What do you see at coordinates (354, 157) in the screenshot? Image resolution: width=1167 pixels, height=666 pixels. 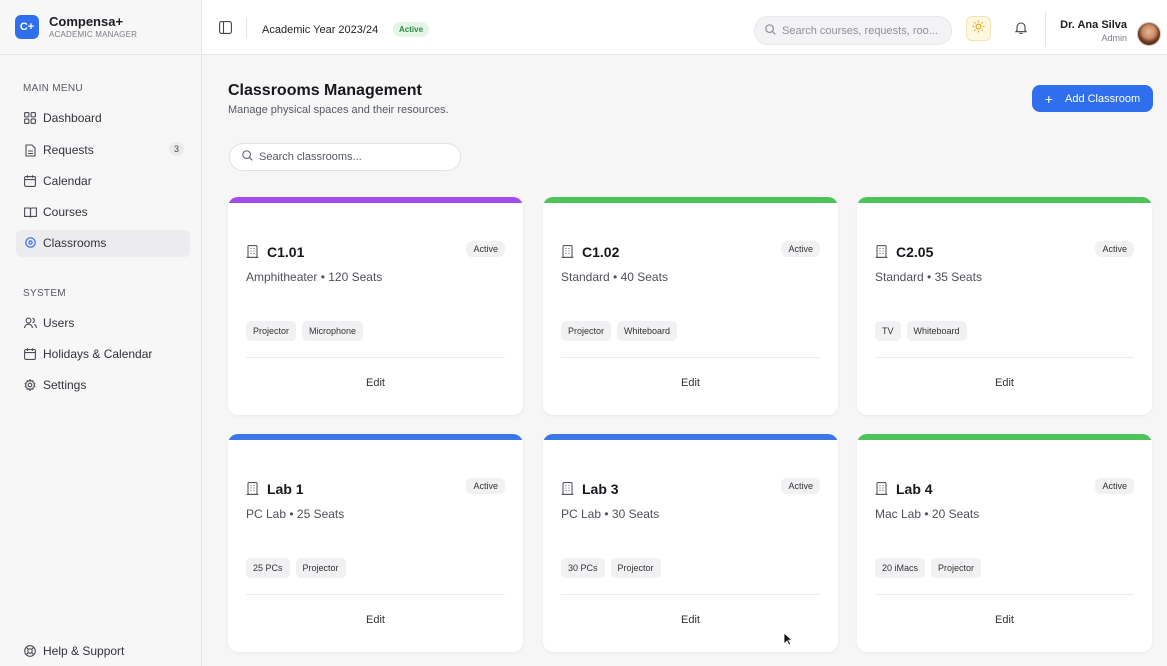 I see `classroom-search-input` at bounding box center [354, 157].